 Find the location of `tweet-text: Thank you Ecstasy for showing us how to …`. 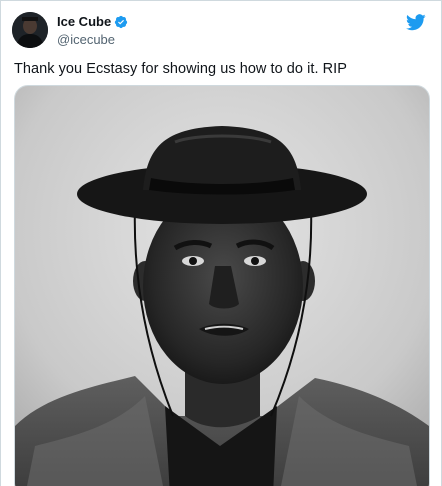

tweet-text: Thank you Ecstasy for showing us how to … is located at coordinates (180, 69).